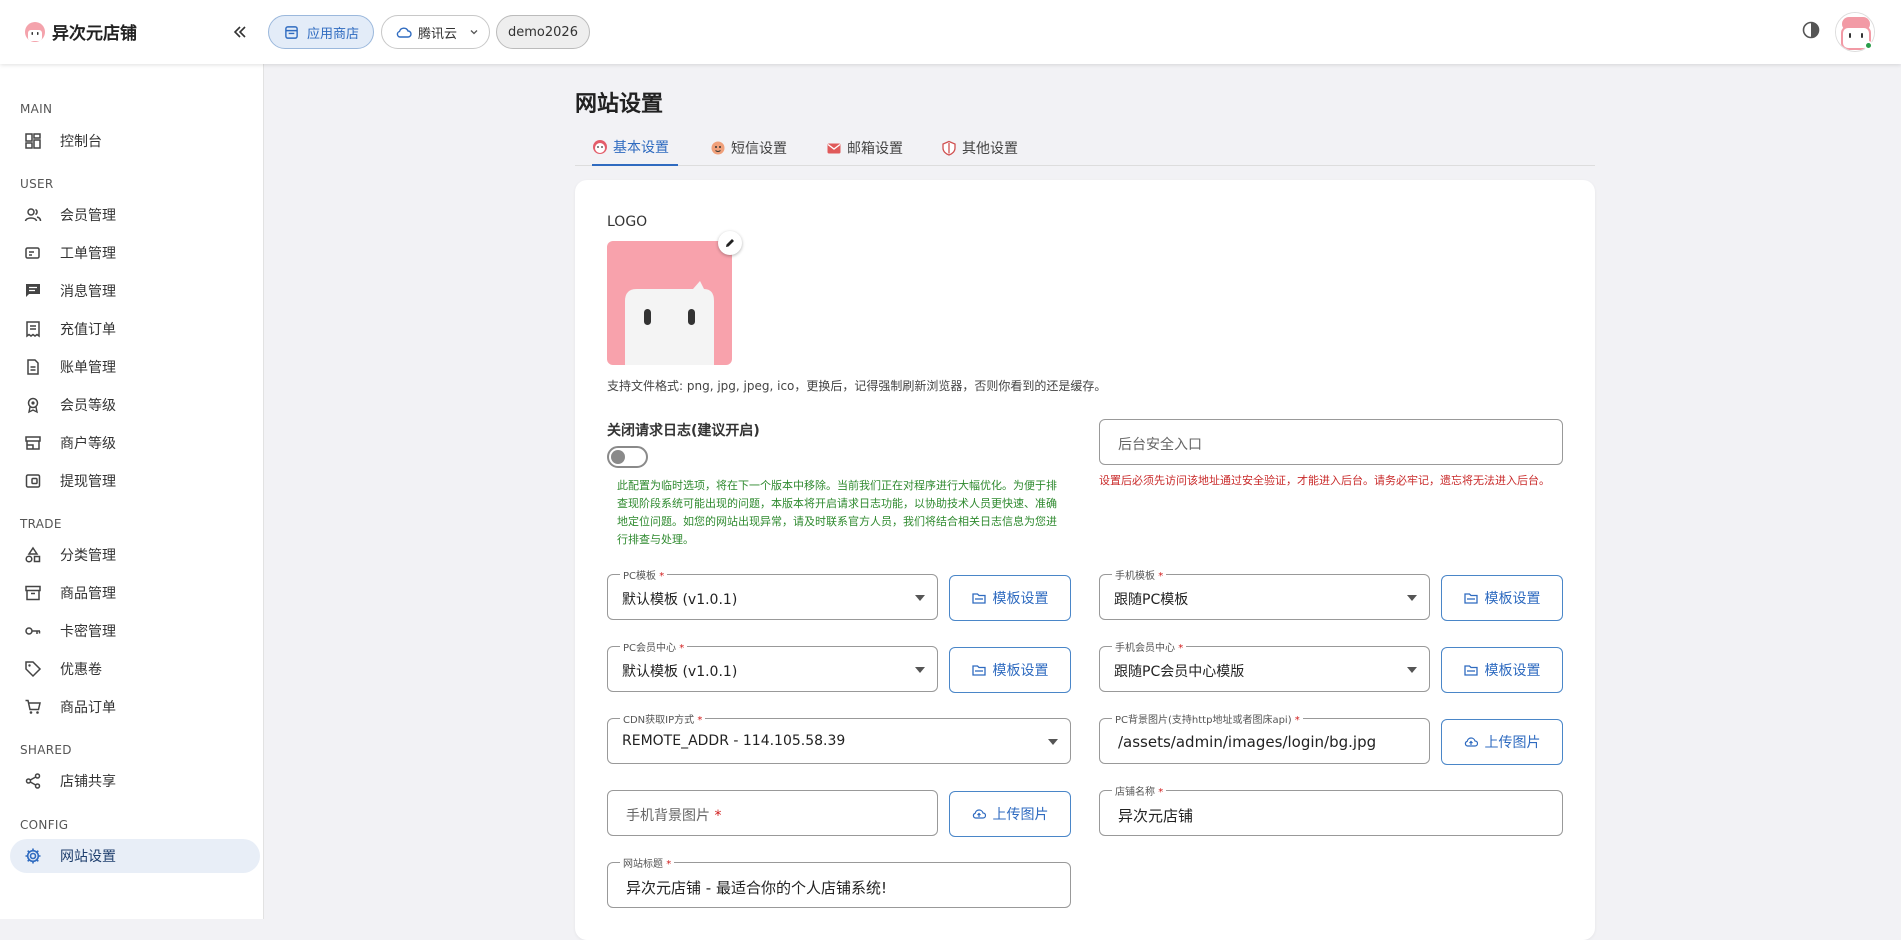 This screenshot has width=1901, height=940. I want to click on upload-pc-background-button: 上传图片, so click(1502, 742).